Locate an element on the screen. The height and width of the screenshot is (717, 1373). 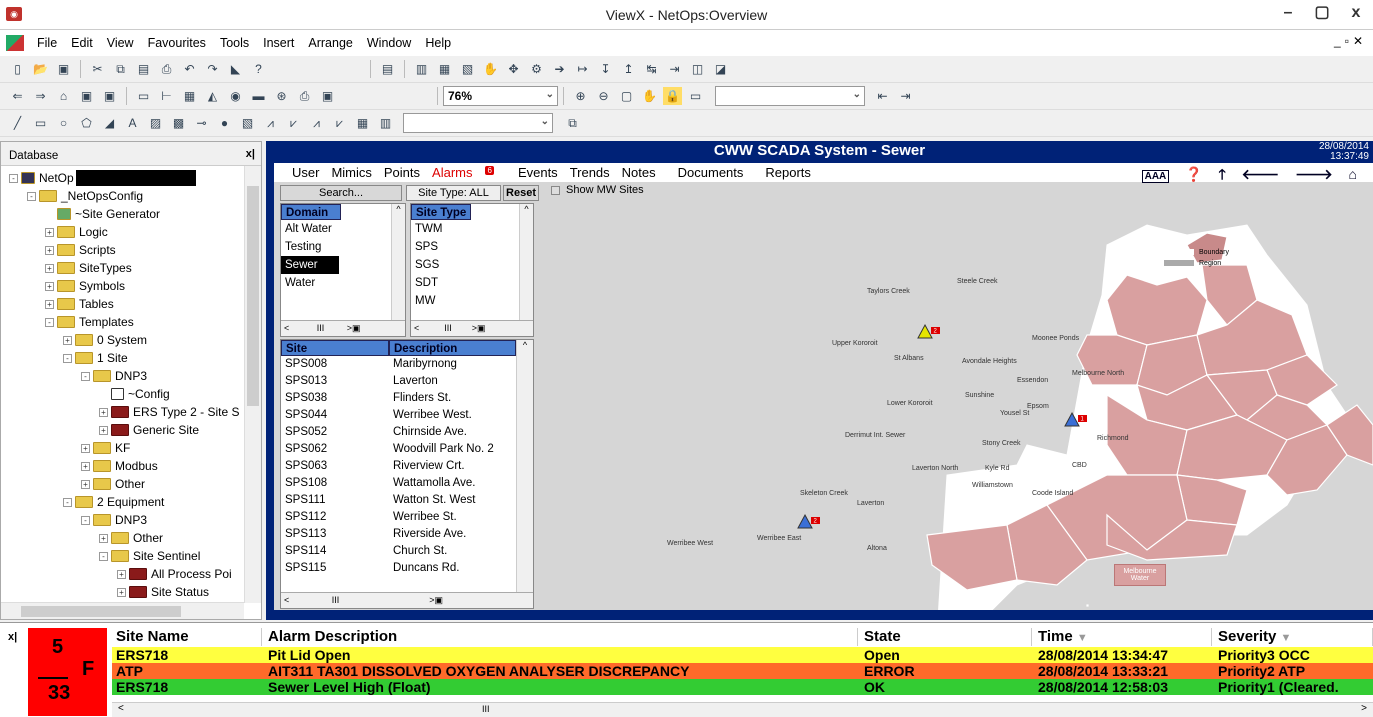
tree-node: + Generic Site is located at coordinates (149, 430).